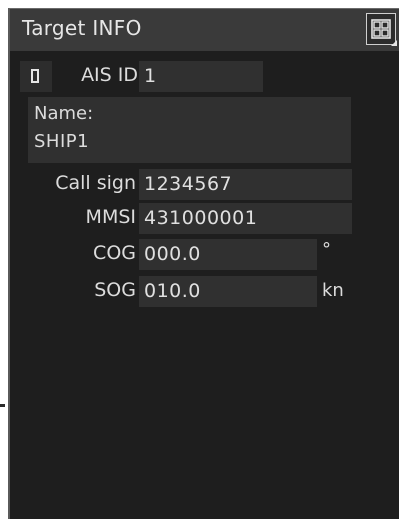 The width and height of the screenshot is (401, 519). What do you see at coordinates (228, 291) in the screenshot?
I see `sog-field: 010.0` at bounding box center [228, 291].